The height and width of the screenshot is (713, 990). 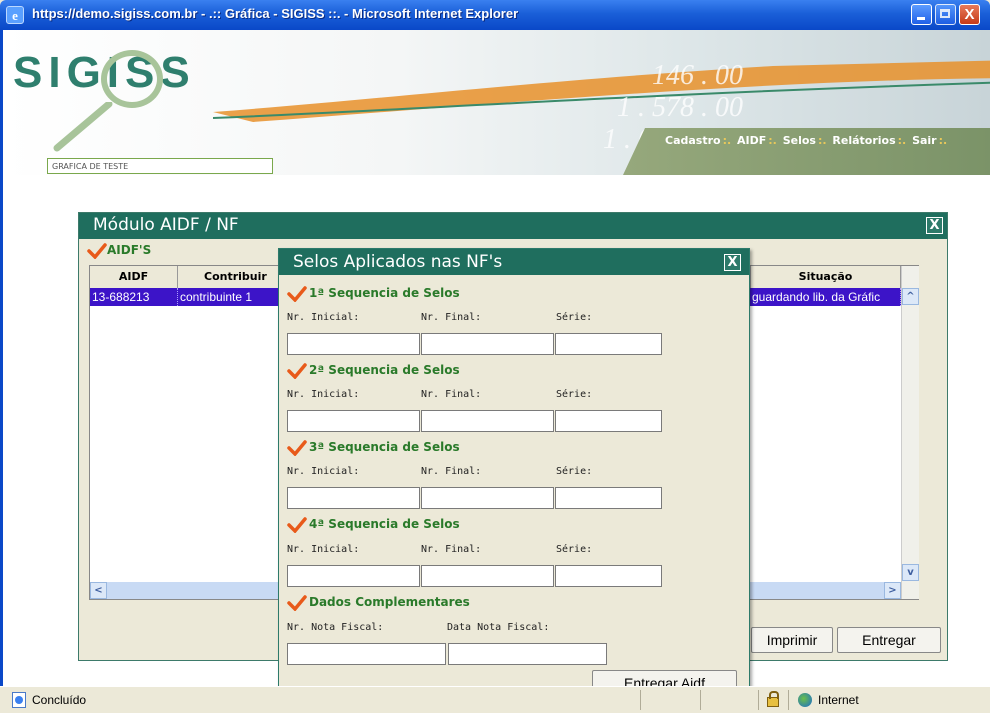 I want to click on security-zone: Internet, so click(x=838, y=700).